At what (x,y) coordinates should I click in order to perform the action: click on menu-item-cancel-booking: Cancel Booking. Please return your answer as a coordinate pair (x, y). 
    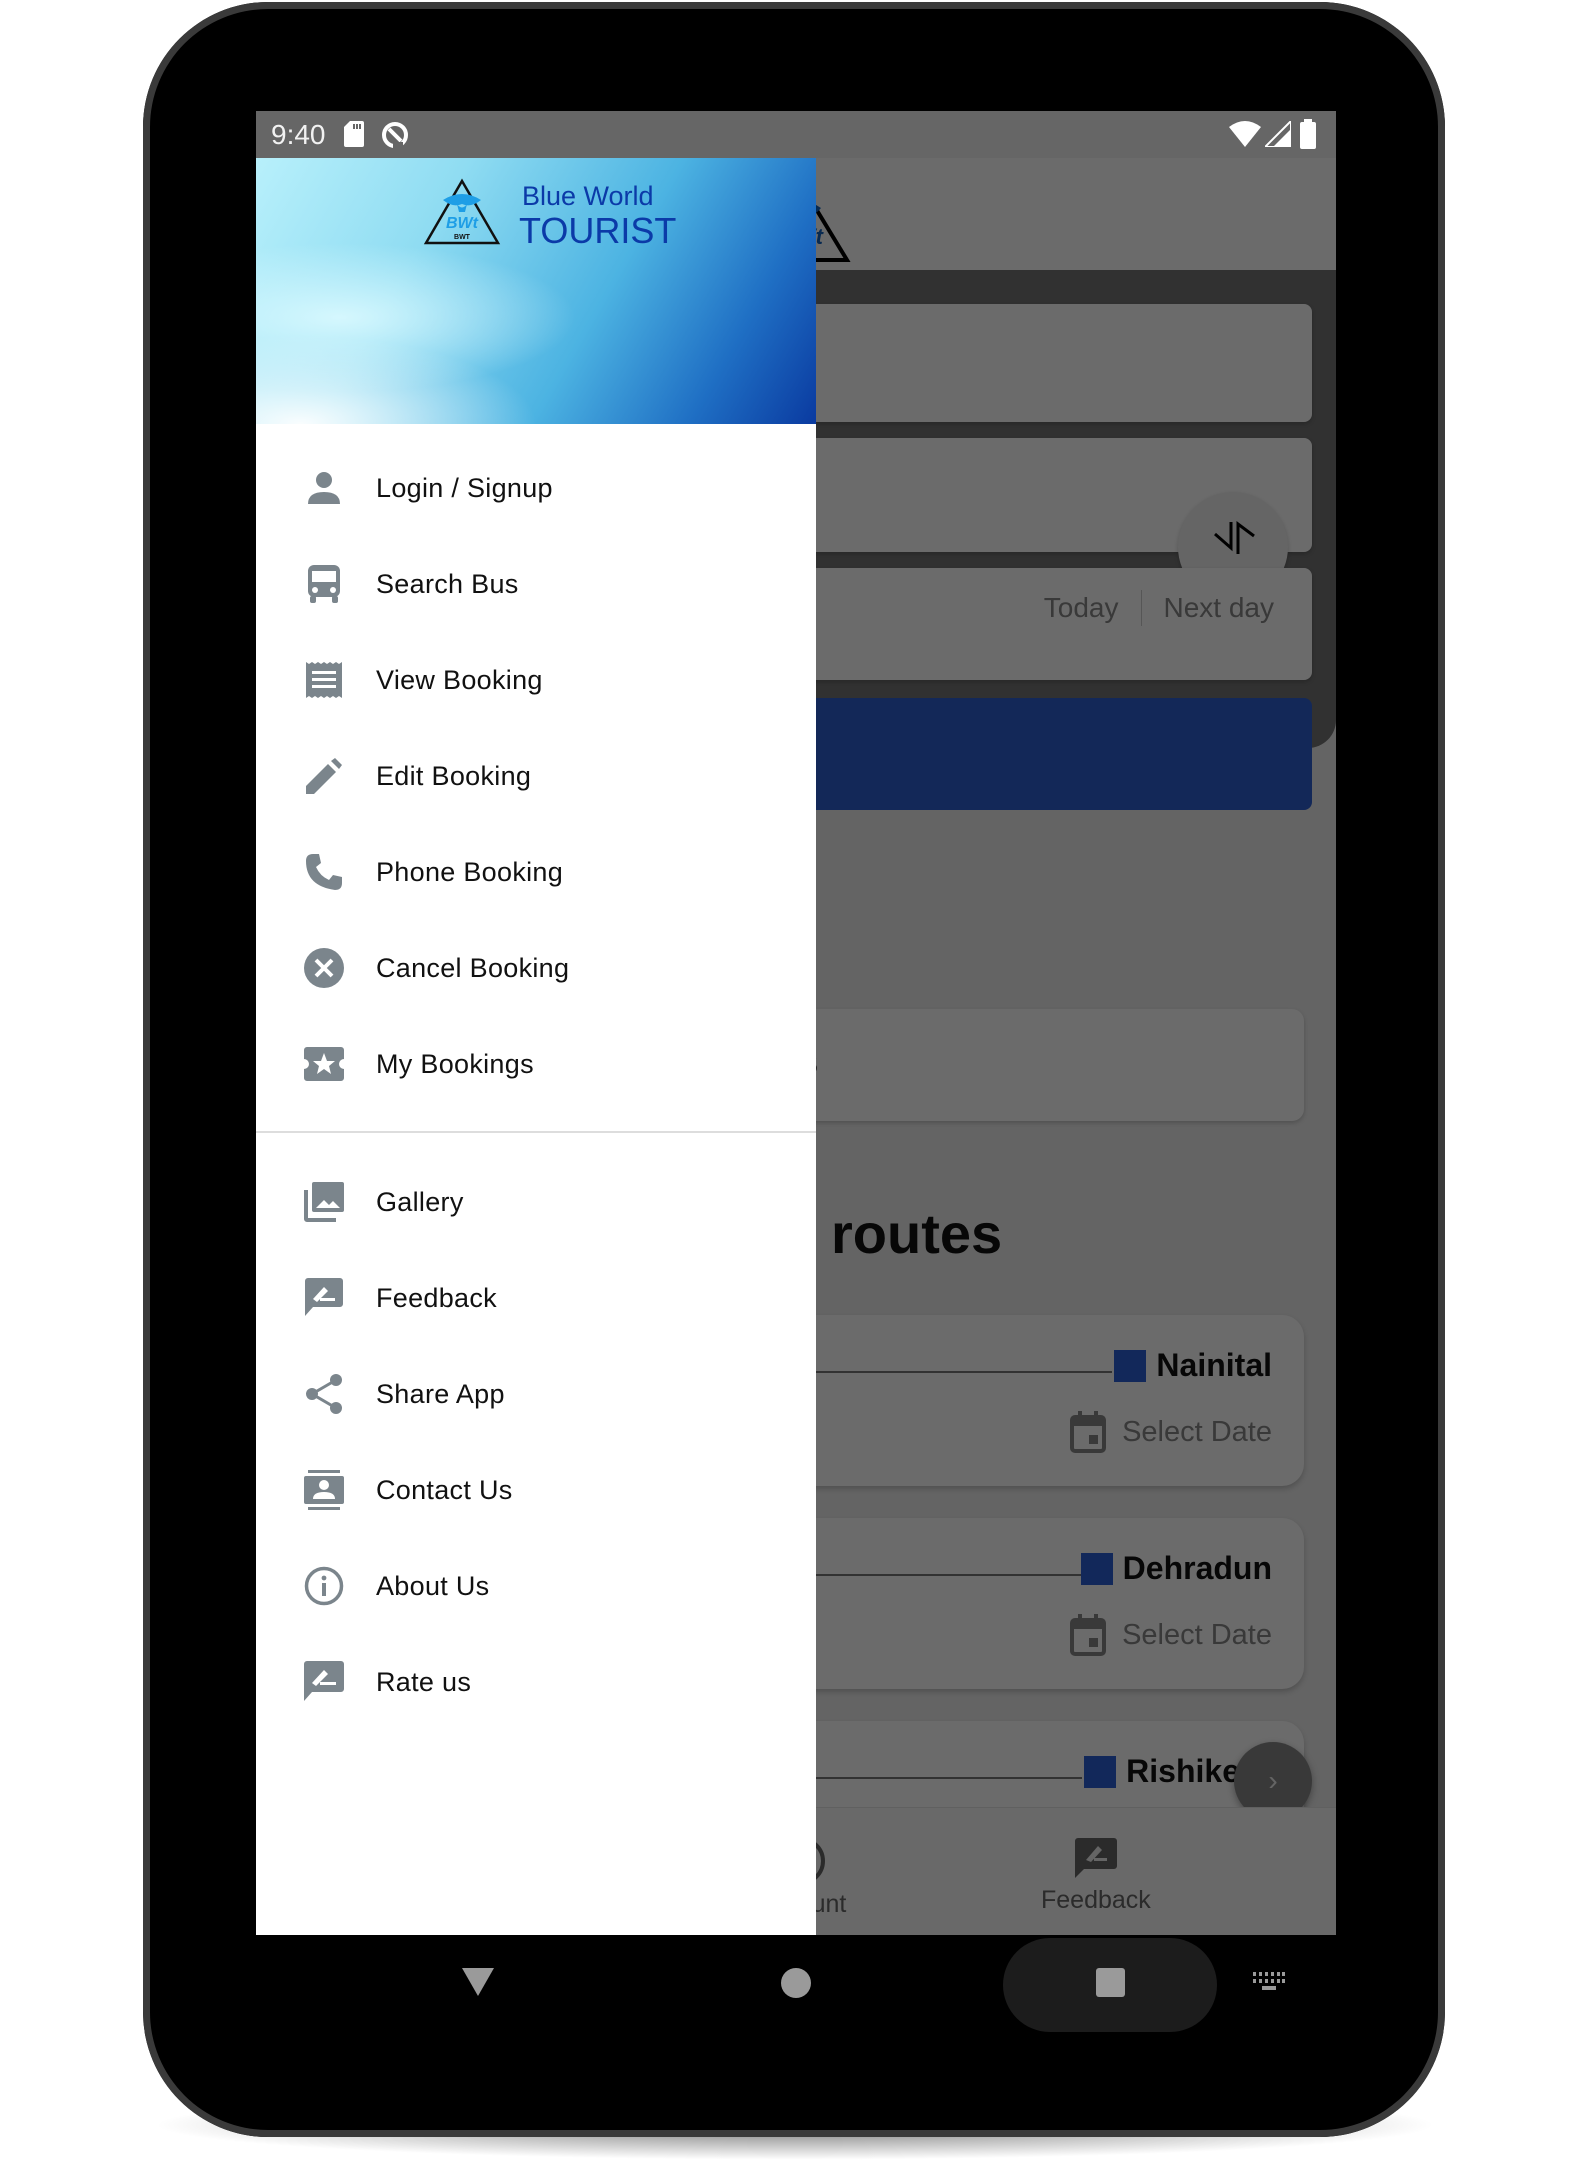
    Looking at the image, I should click on (536, 968).